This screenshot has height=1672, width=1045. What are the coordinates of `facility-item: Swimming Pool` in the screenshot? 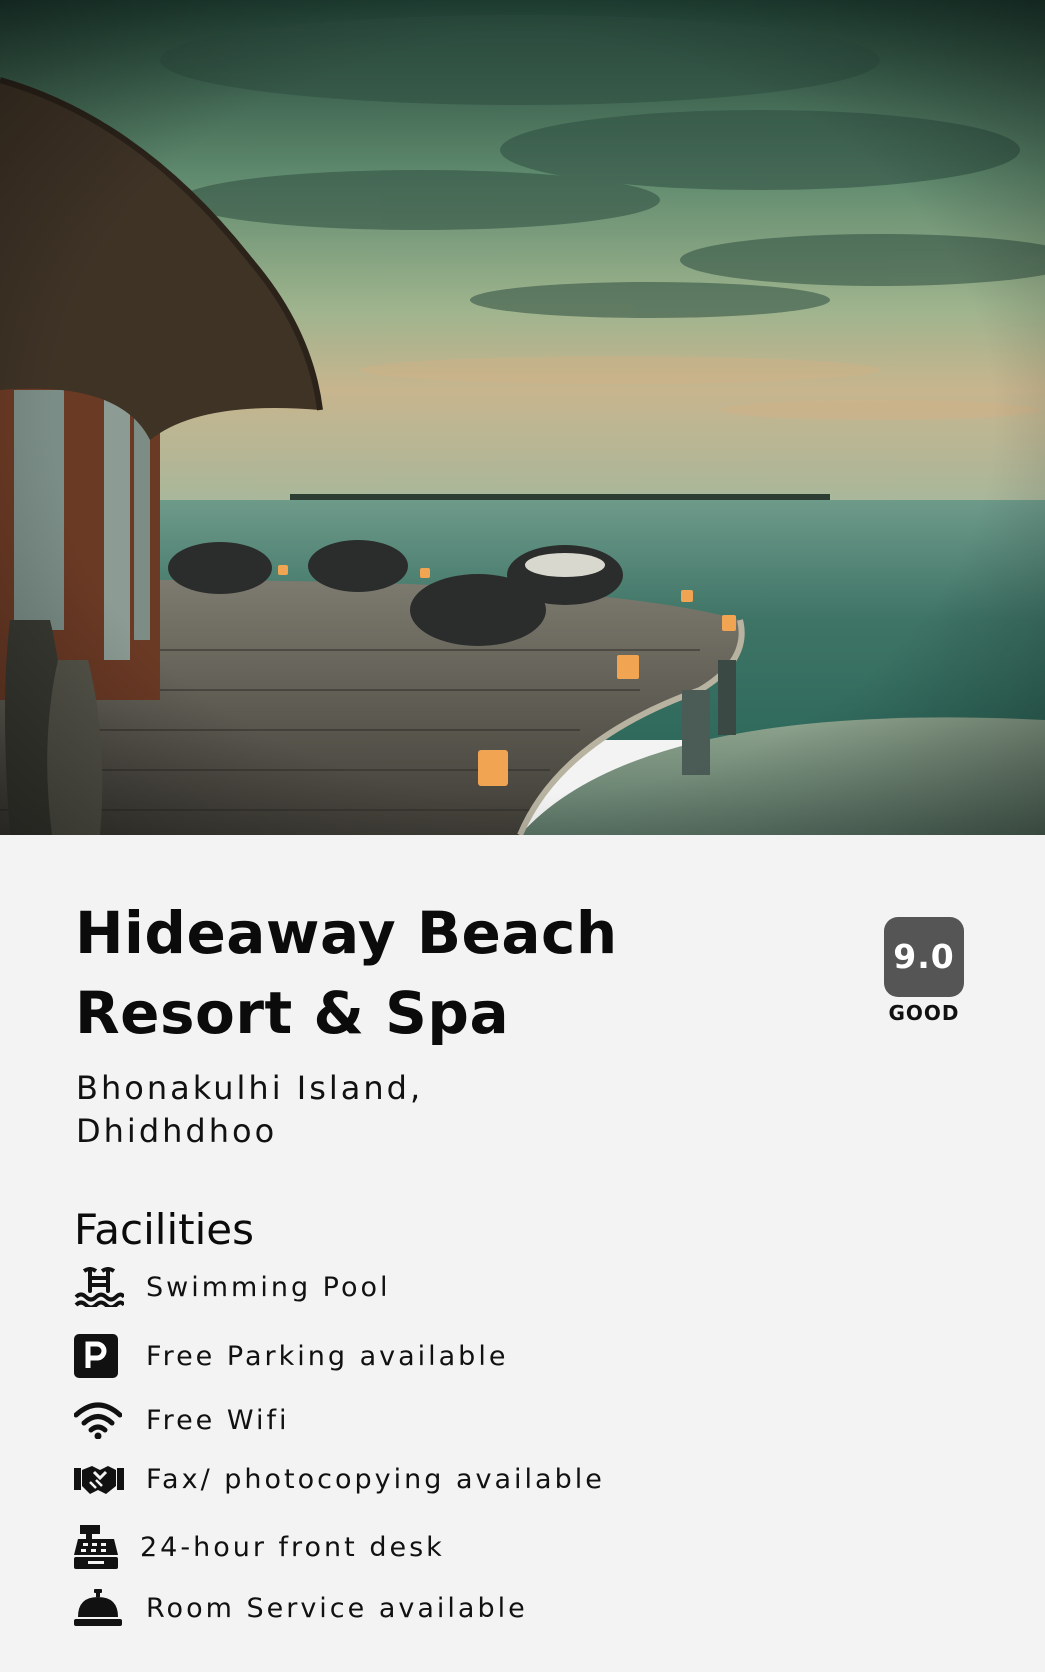 It's located at (232, 1287).